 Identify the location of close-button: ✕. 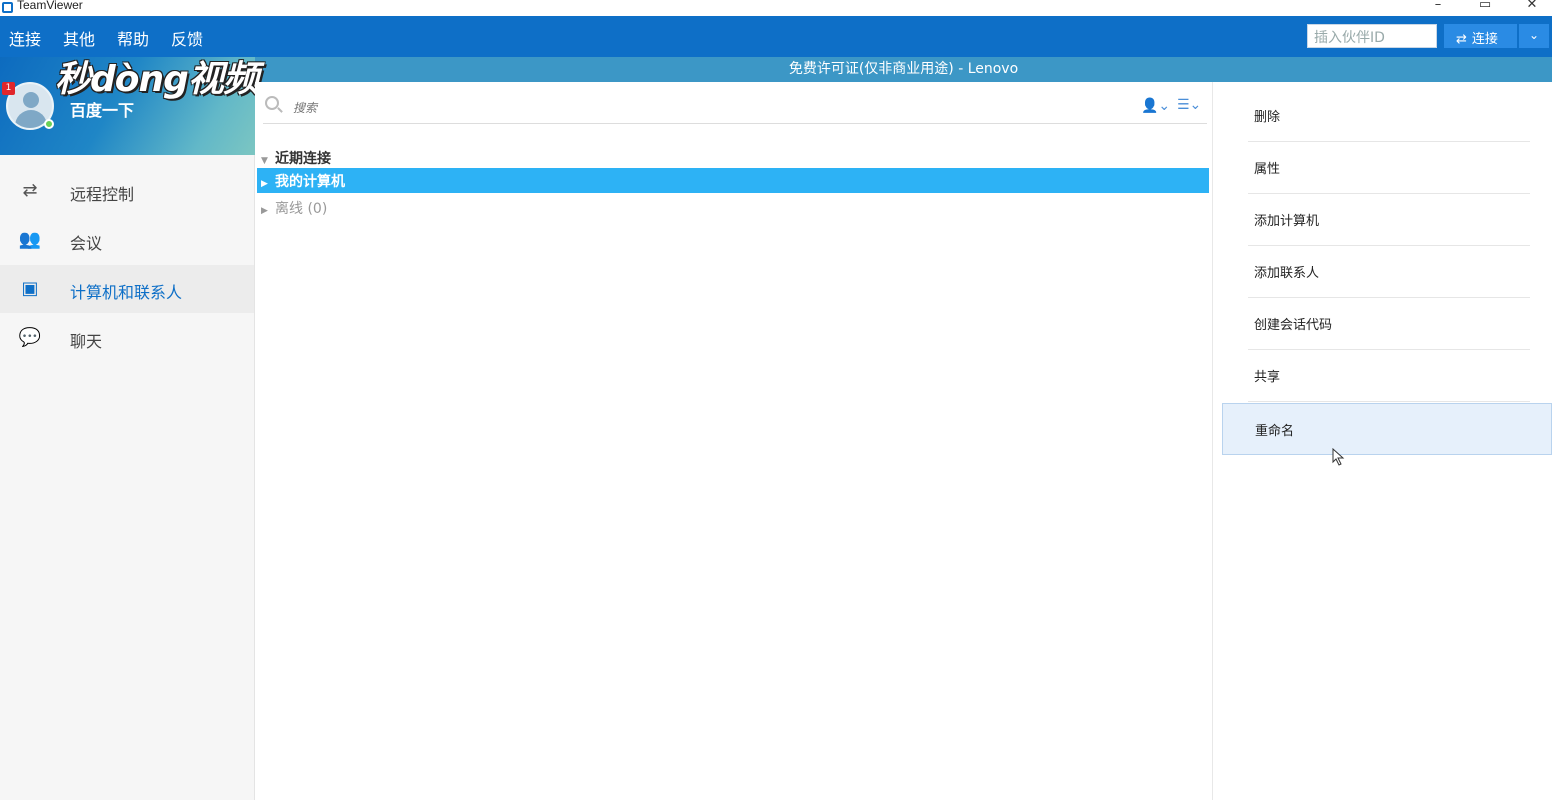
(1532, 6).